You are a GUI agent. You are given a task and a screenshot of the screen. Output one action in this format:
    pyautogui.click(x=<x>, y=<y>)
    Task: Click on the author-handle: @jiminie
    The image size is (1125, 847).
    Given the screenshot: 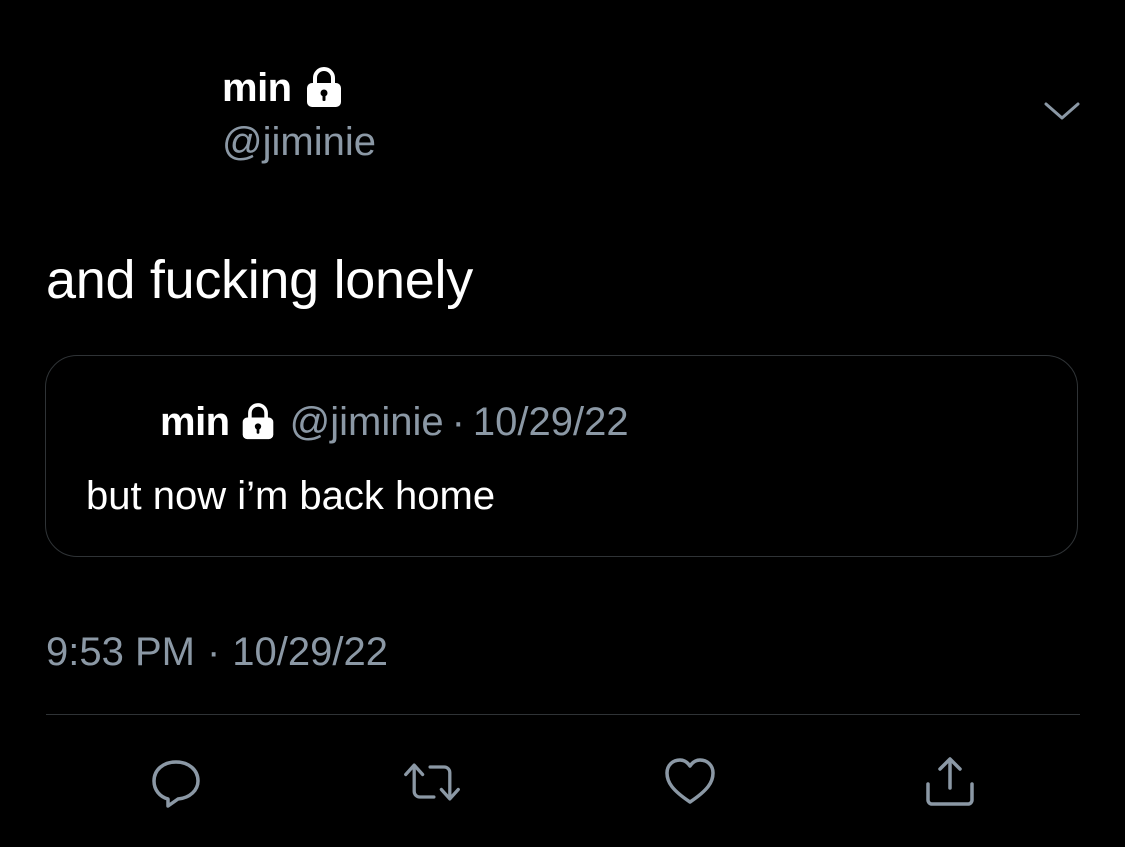 What is the action you would take?
    pyautogui.click(x=299, y=142)
    